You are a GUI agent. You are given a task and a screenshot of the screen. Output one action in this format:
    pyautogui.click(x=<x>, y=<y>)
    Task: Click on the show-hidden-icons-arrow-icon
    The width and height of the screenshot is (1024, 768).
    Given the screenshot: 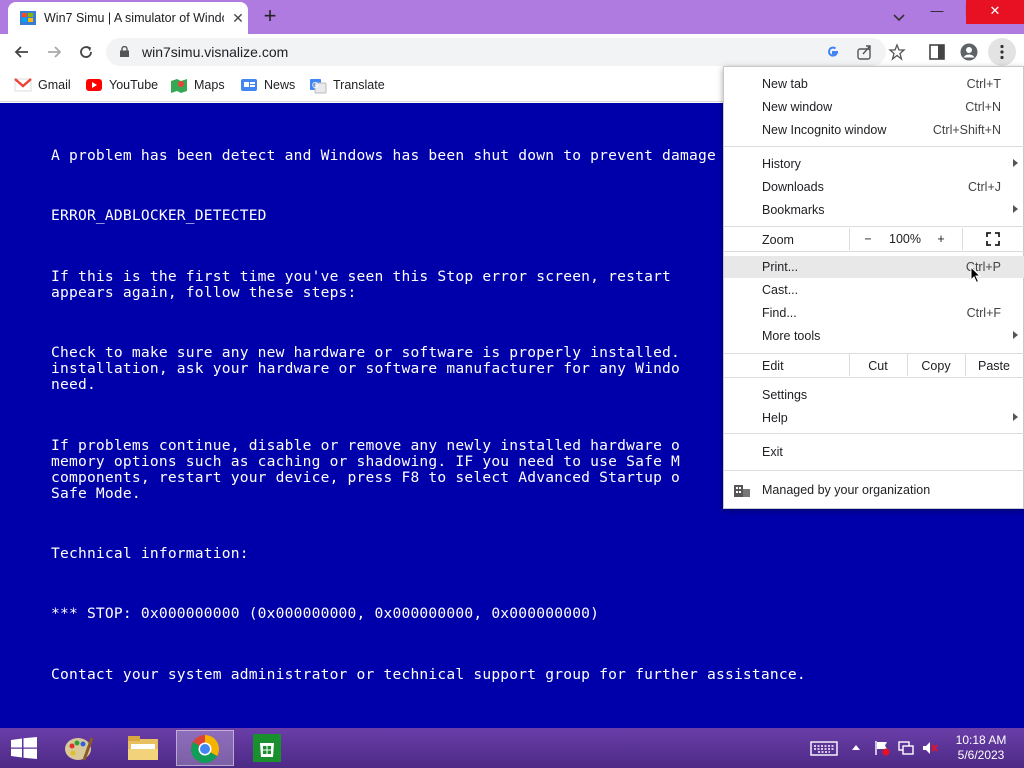 What is the action you would take?
    pyautogui.click(x=856, y=748)
    